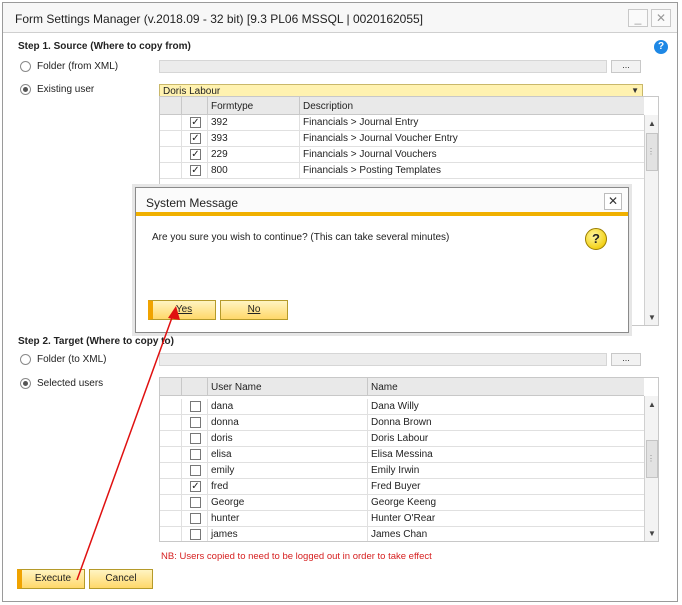  Describe the element at coordinates (380, 138) in the screenshot. I see `description-cell: Financials > Journal Voucher Entry` at that location.